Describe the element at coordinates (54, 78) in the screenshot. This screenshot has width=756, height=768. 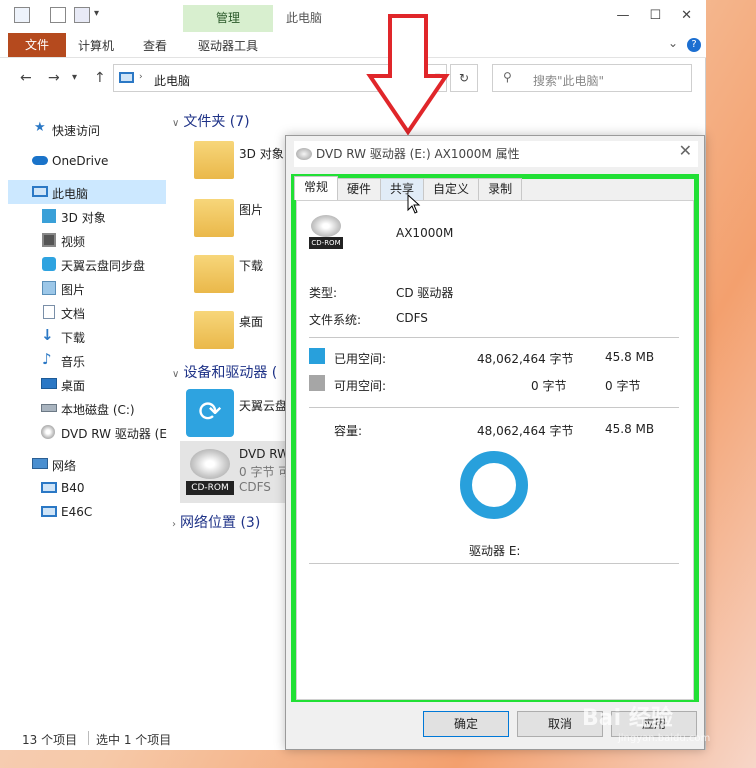
I see `forward-arrow-icon: →` at that location.